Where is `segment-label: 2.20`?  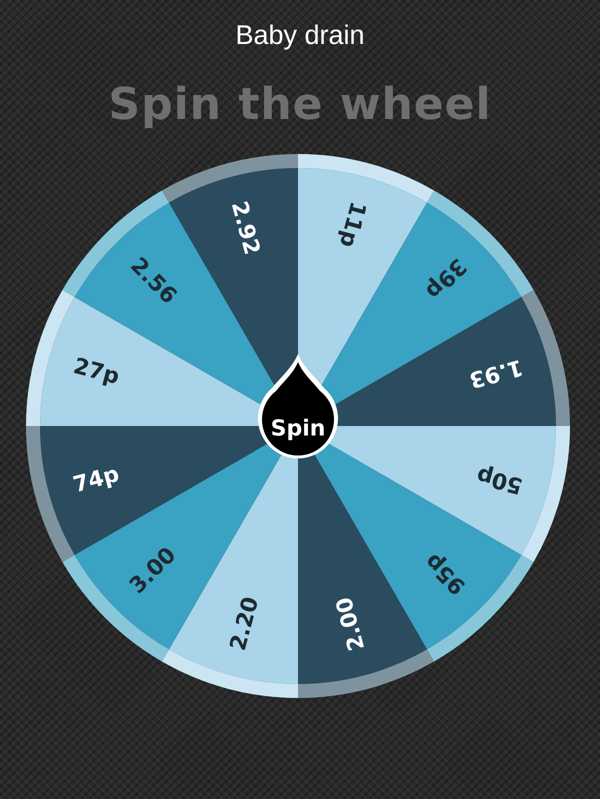
segment-label: 2.20 is located at coordinates (245, 624).